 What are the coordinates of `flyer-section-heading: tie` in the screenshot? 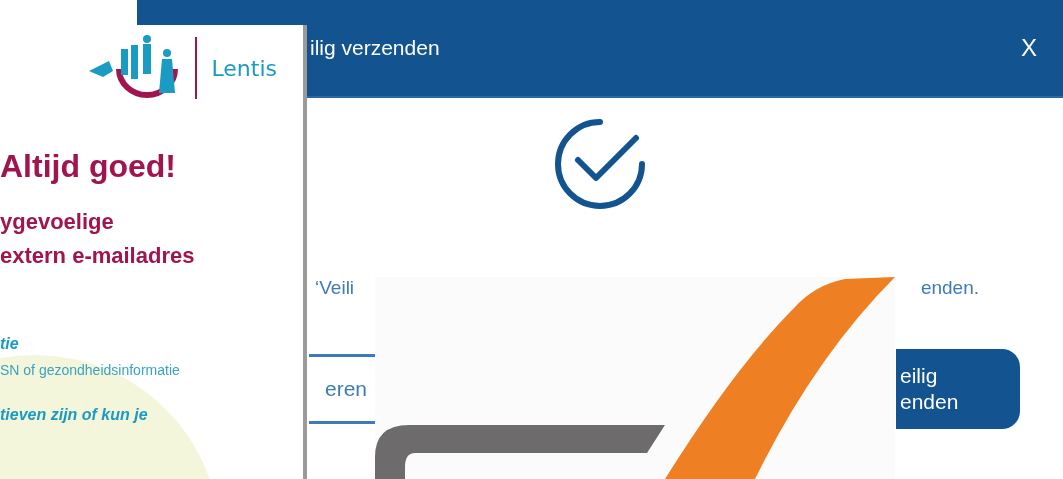 It's located at (10, 343).